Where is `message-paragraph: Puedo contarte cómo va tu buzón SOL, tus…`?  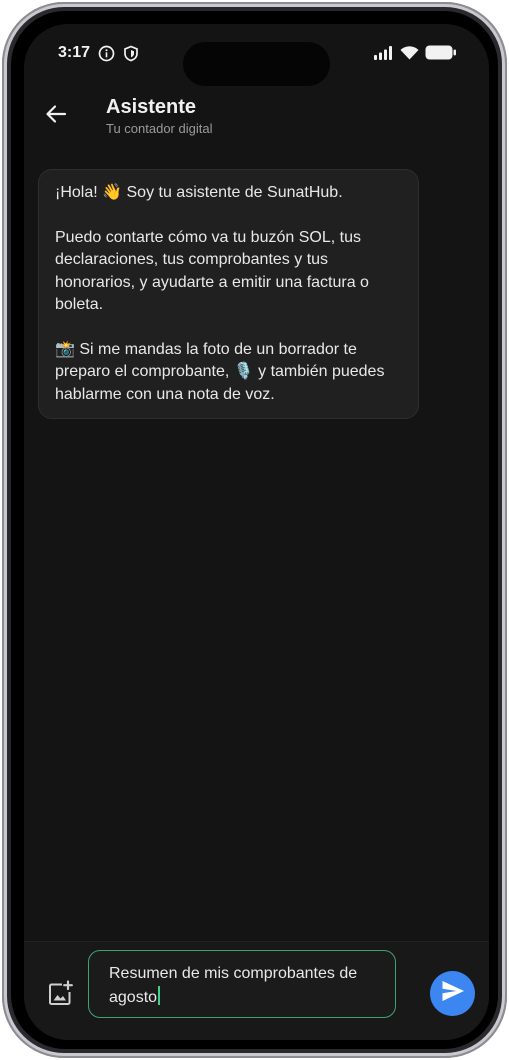
message-paragraph: Puedo contarte cómo va tu buzón SOL, tus… is located at coordinates (212, 271).